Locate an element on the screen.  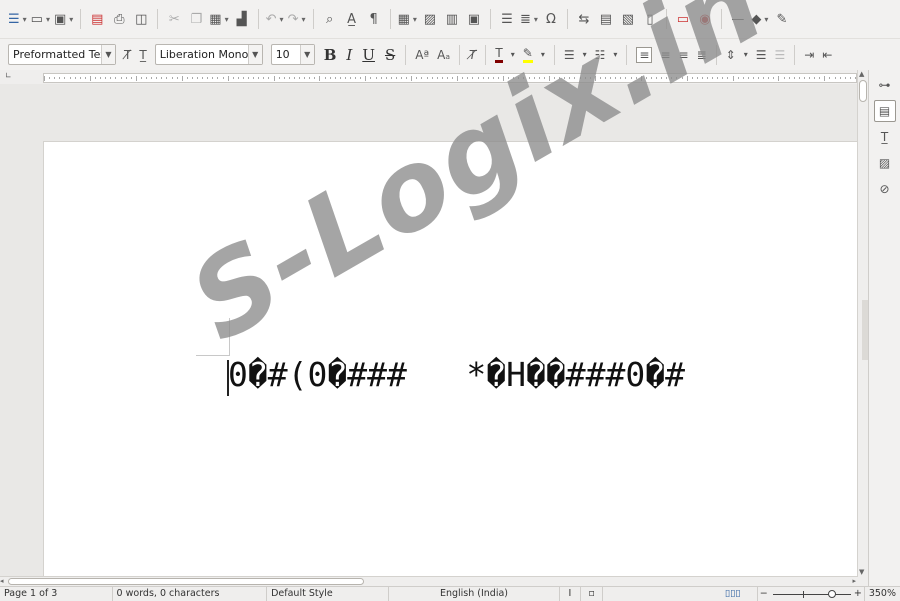
strikethrough-button: S is located at coordinates (390, 55).